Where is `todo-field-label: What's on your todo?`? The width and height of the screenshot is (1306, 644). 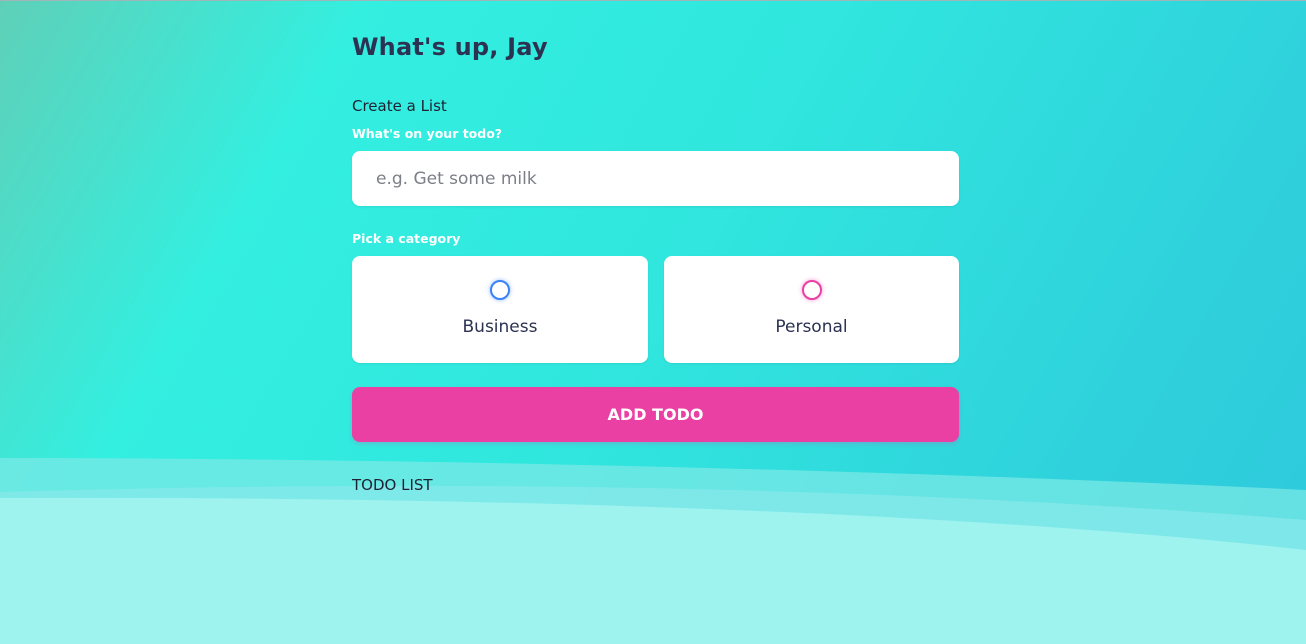 todo-field-label: What's on your todo? is located at coordinates (427, 133).